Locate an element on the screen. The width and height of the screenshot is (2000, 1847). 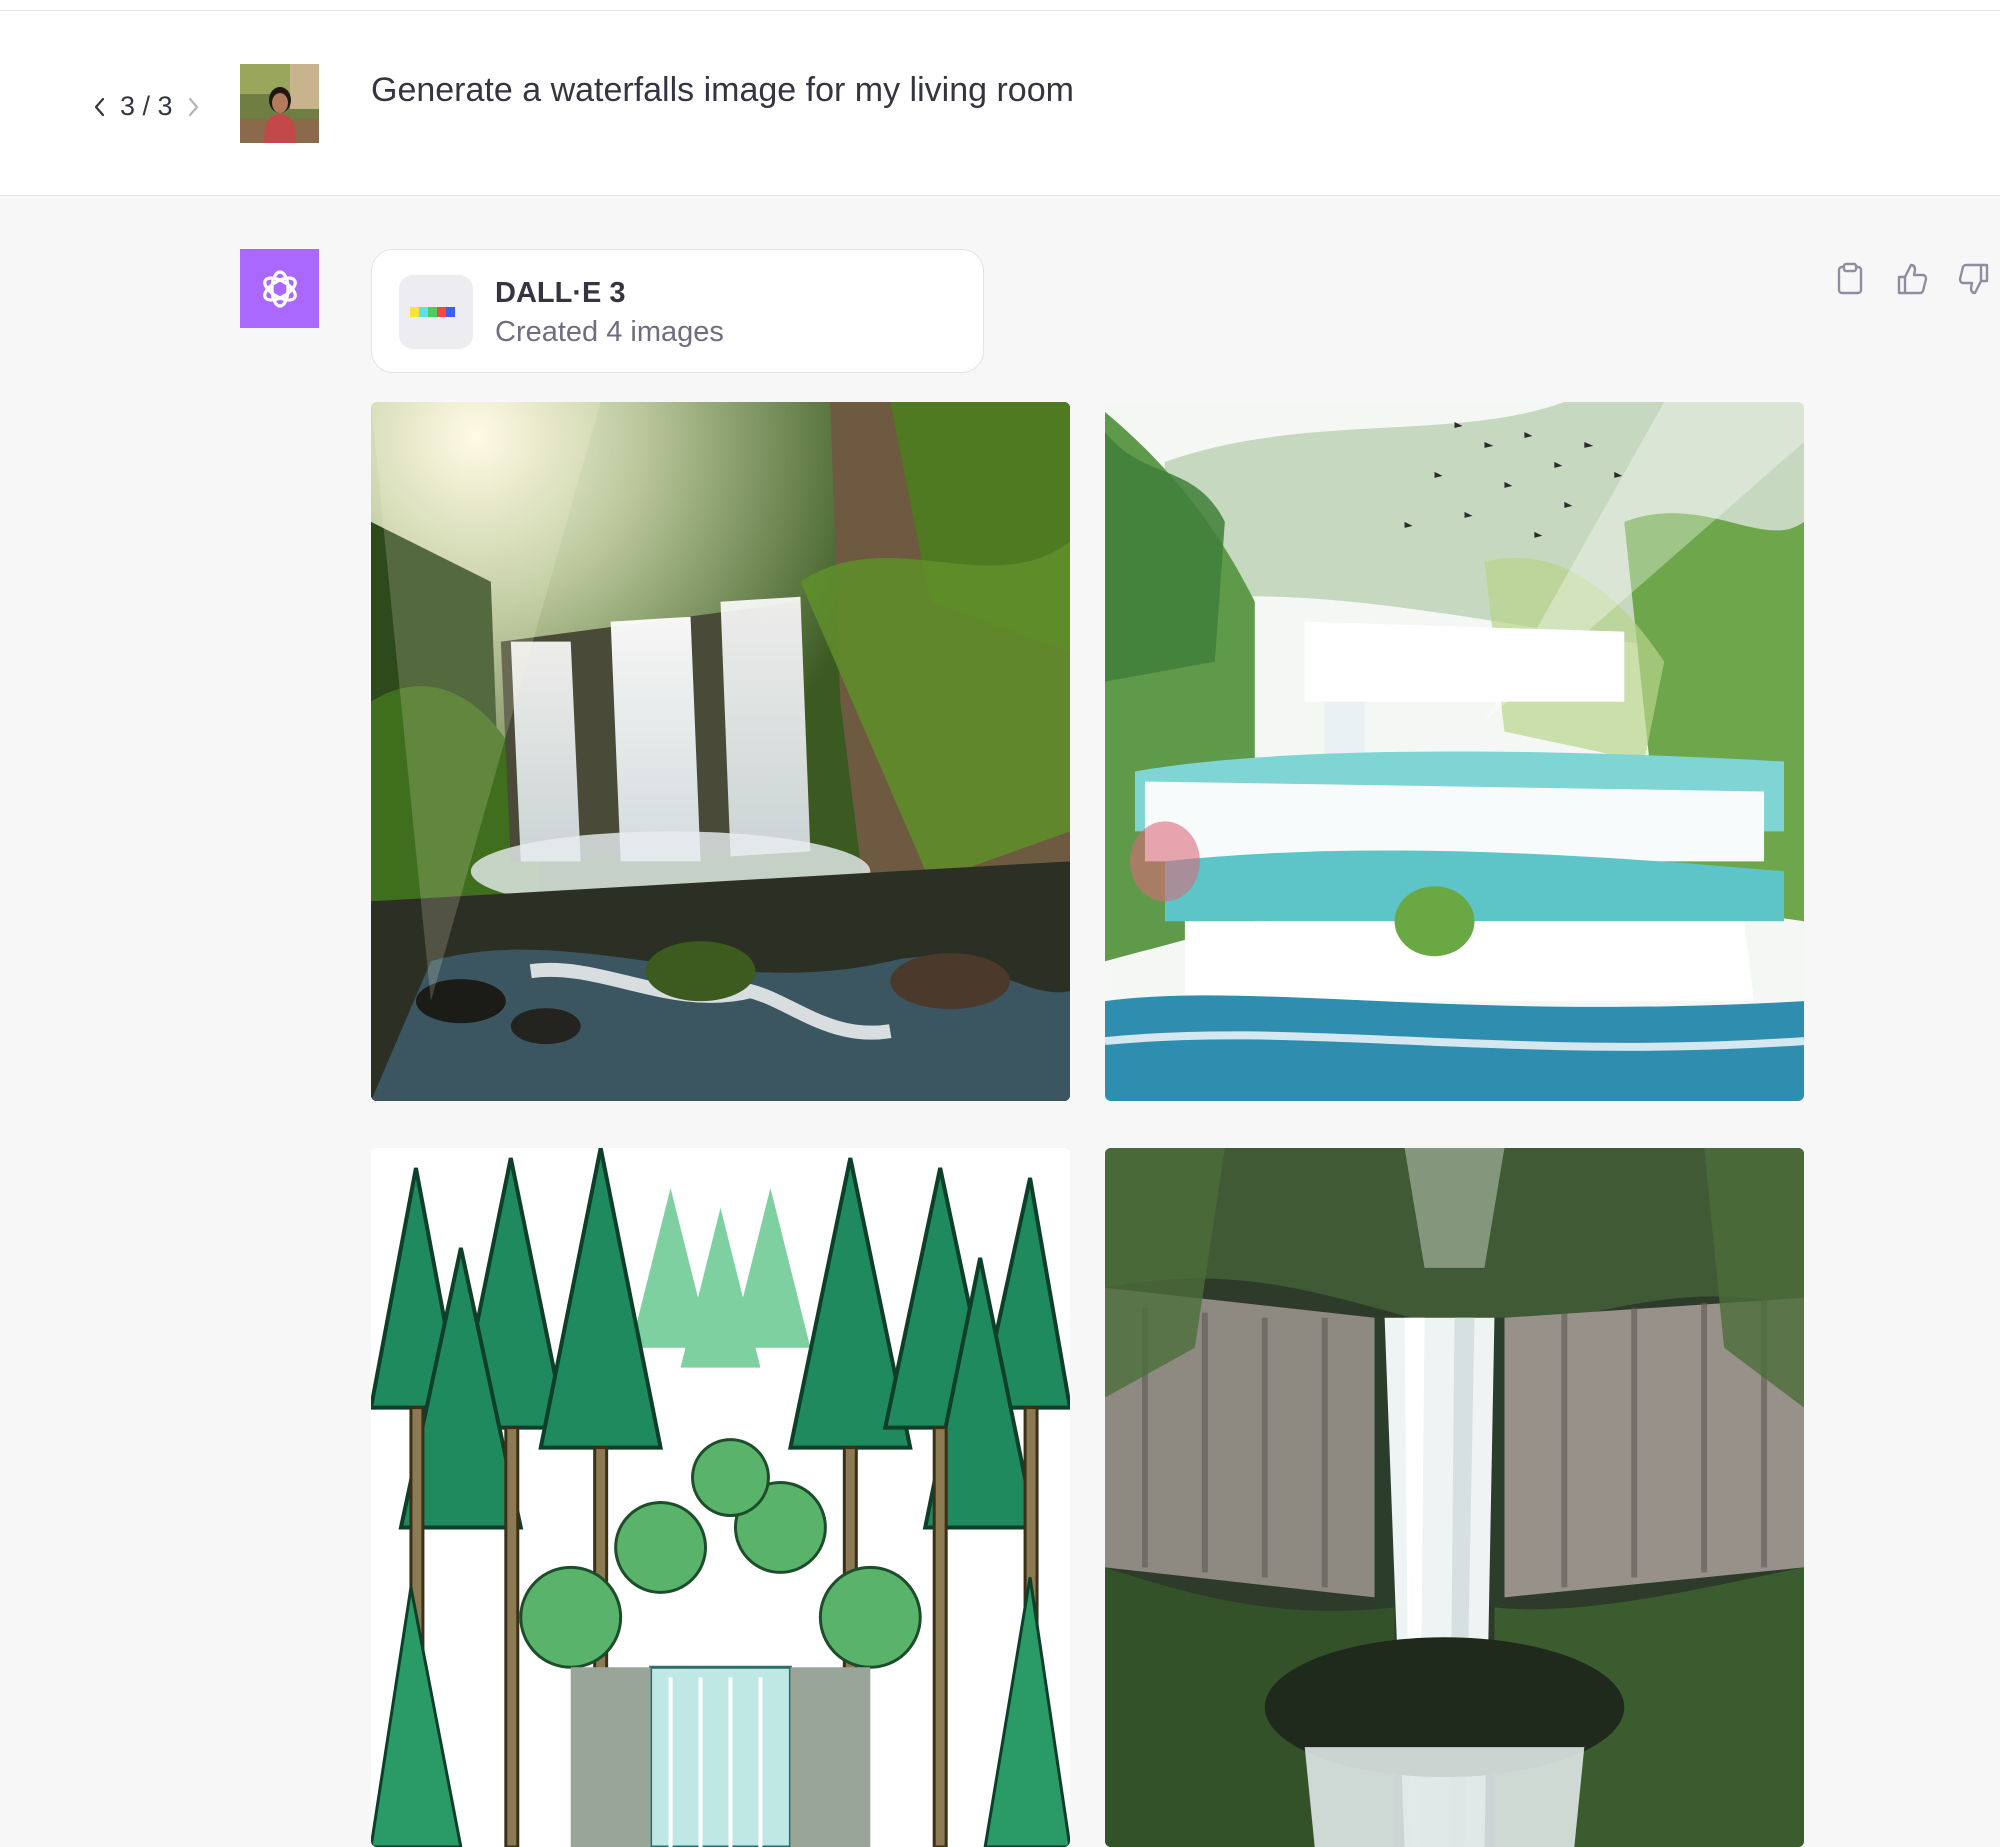
thumbs-up-icon is located at coordinates (1912, 279).